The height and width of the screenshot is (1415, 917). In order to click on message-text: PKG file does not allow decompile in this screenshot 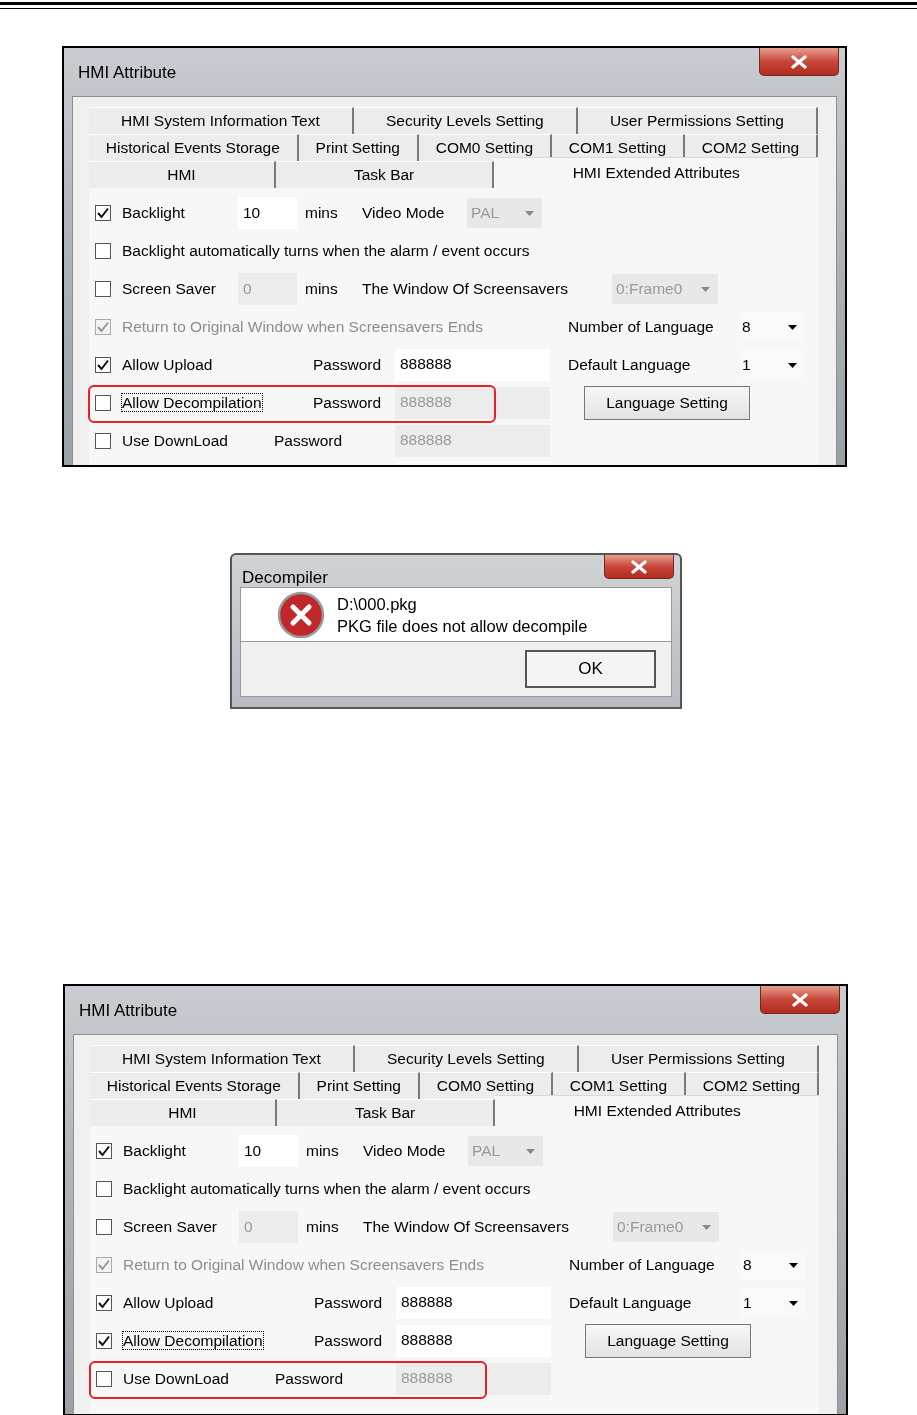, I will do `click(462, 626)`.